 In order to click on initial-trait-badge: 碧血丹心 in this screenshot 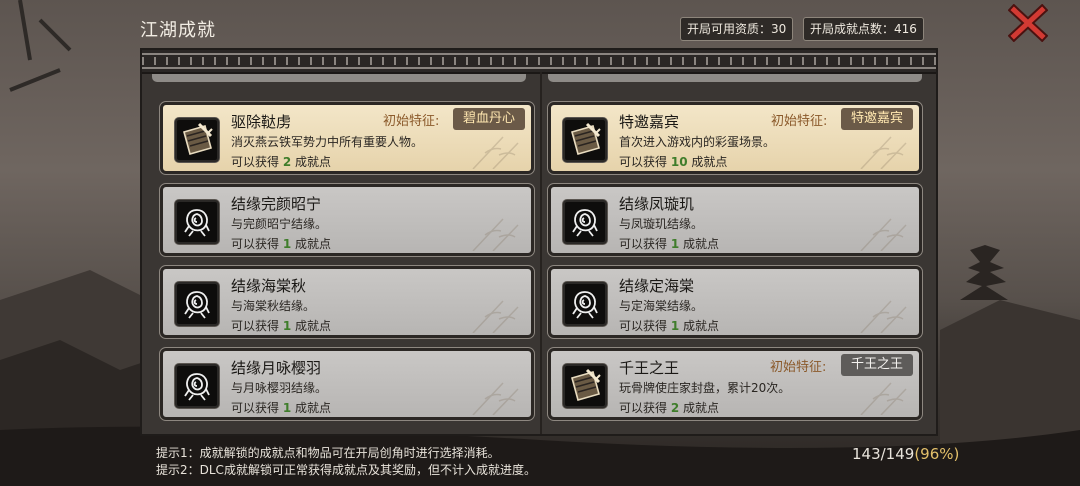, I will do `click(488, 119)`.